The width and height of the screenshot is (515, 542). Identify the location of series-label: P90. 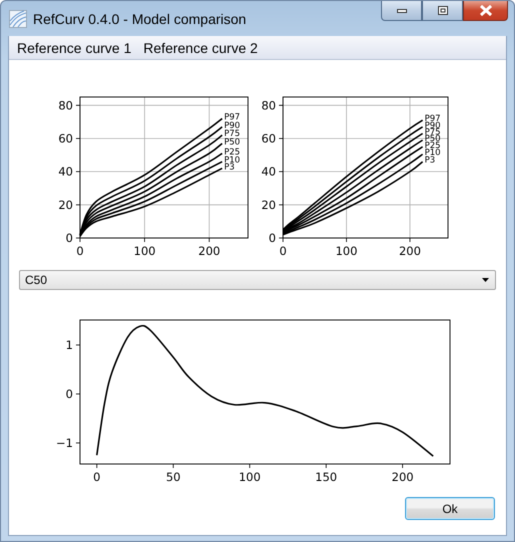
(232, 125).